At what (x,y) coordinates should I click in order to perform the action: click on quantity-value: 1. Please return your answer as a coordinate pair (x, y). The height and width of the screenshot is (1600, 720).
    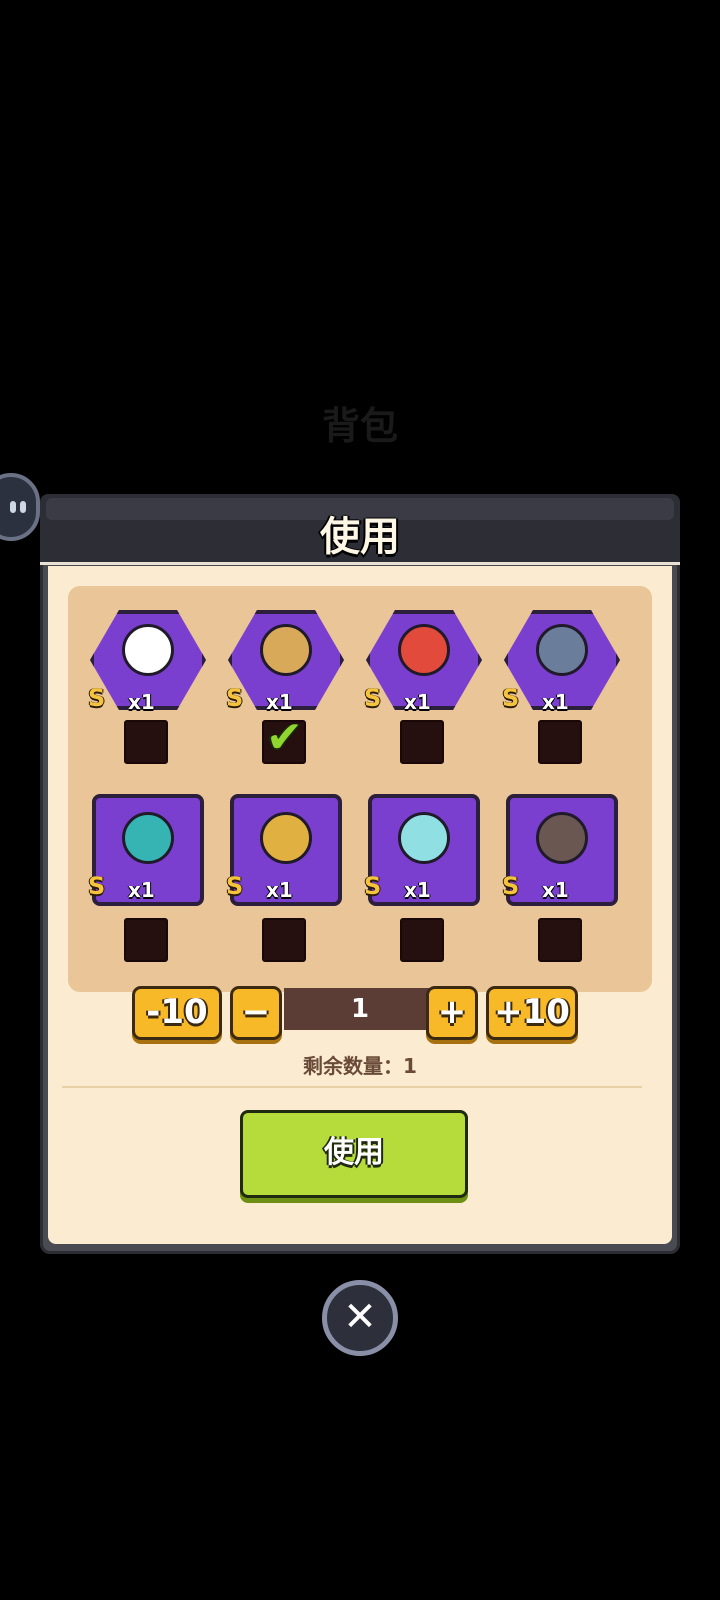
    Looking at the image, I should click on (360, 1009).